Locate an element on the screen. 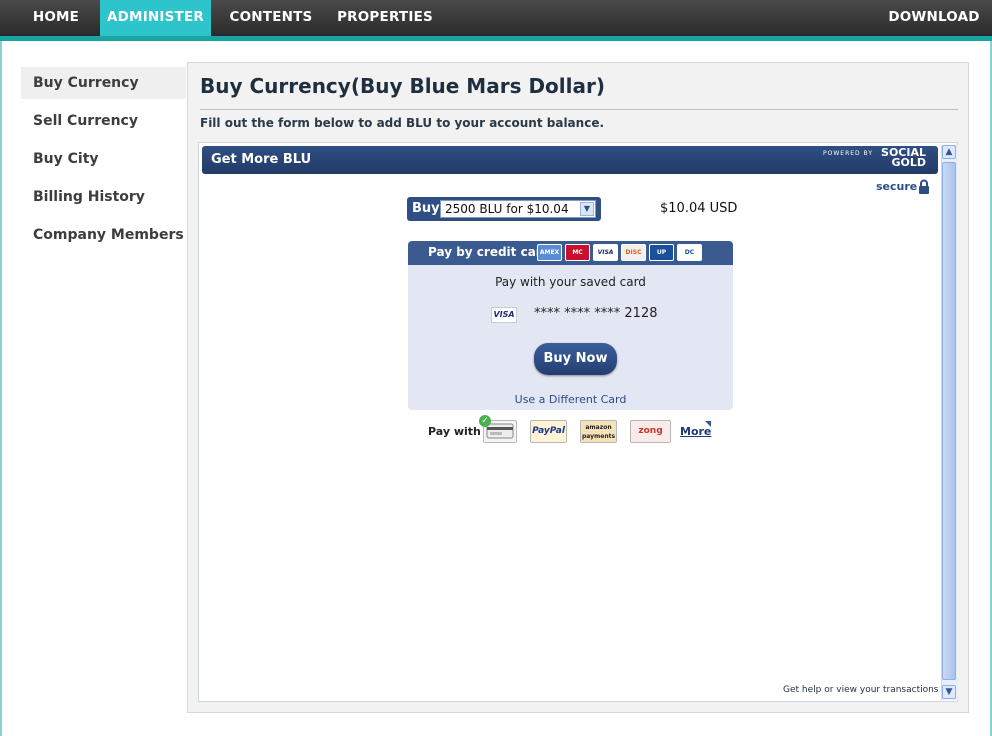 Image resolution: width=992 pixels, height=736 pixels. nav-home: HOME is located at coordinates (56, 18).